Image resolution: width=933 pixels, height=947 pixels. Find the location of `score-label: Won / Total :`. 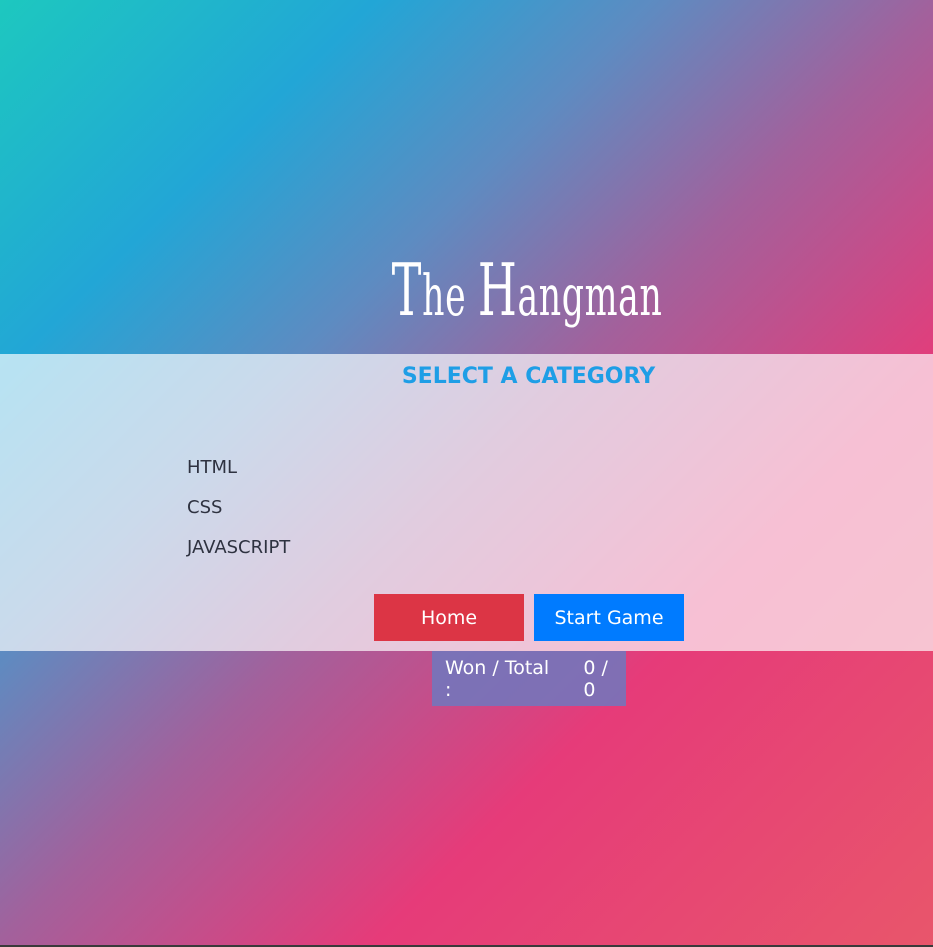

score-label: Won / Total : is located at coordinates (497, 678).